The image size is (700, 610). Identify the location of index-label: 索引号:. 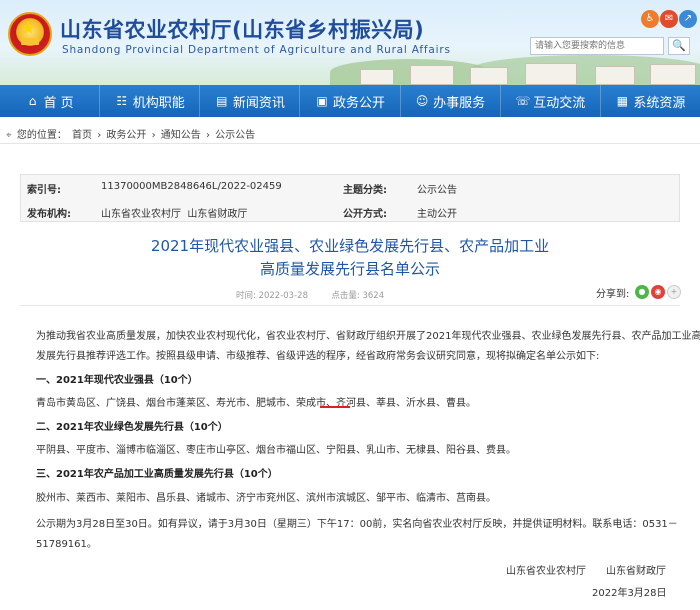
(44, 190).